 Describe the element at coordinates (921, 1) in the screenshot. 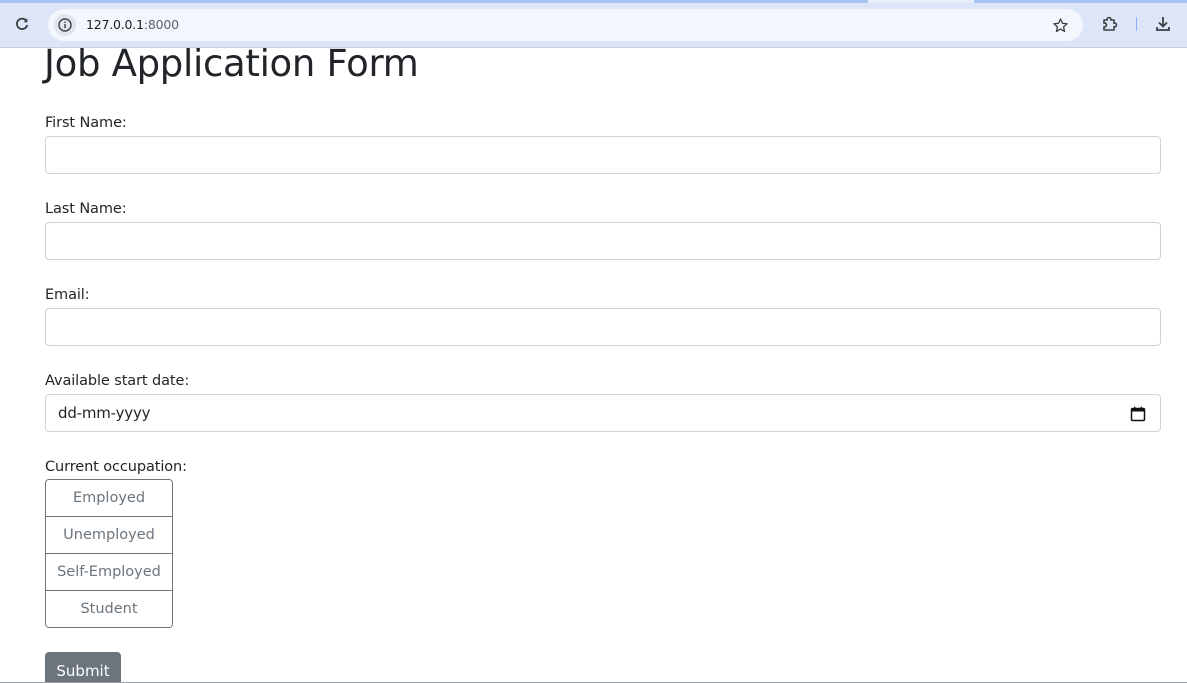

I see `active-tab-edge` at that location.